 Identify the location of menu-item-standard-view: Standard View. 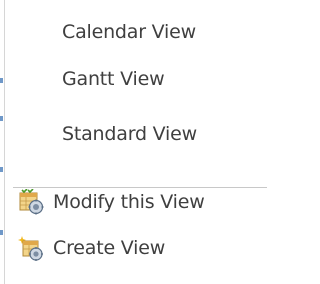
(136, 134).